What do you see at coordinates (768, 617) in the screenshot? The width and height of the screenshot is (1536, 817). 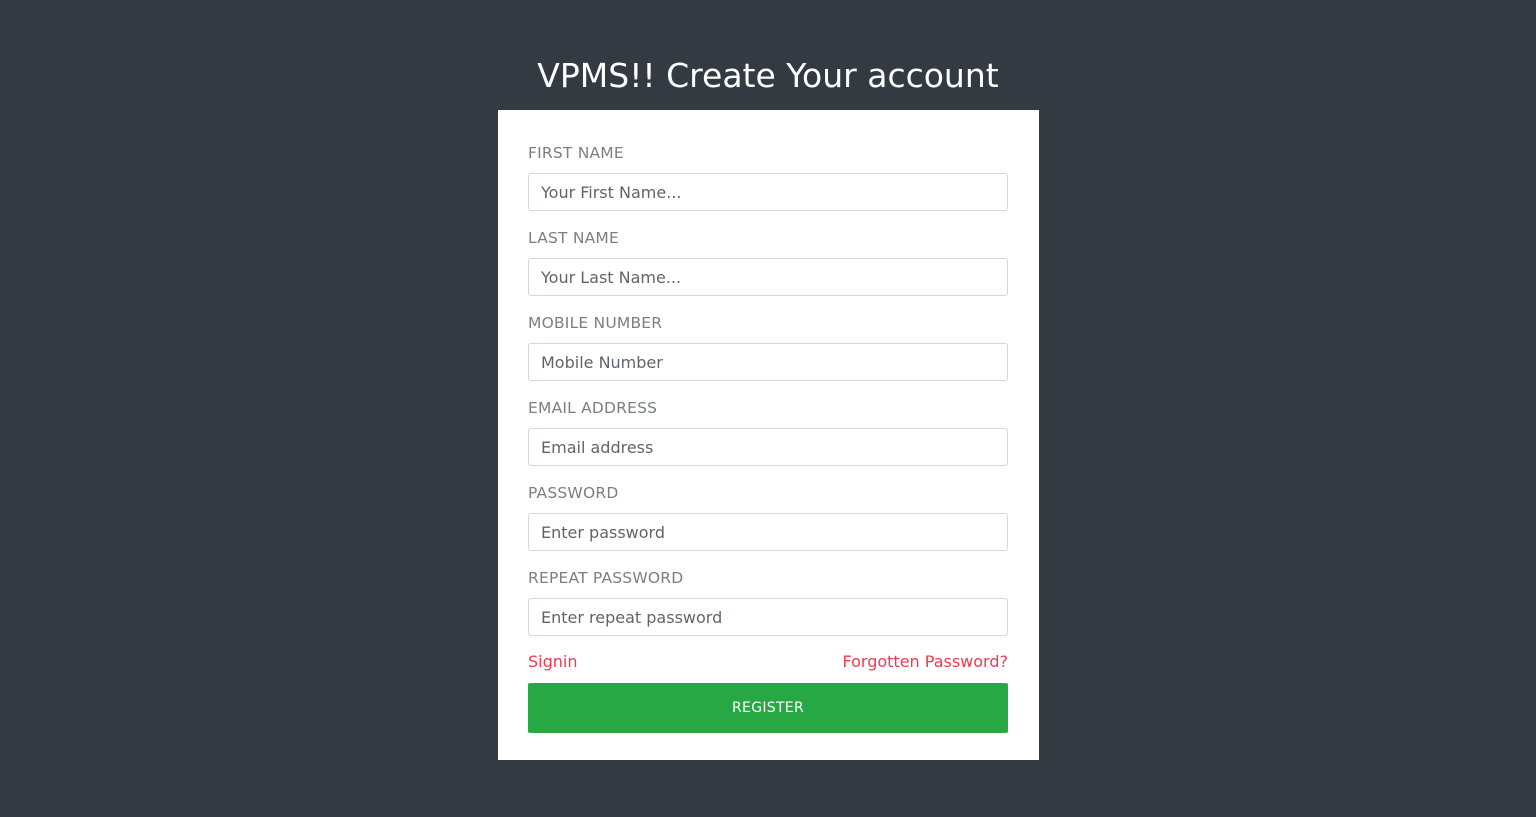 I see `repeat-password-input` at bounding box center [768, 617].